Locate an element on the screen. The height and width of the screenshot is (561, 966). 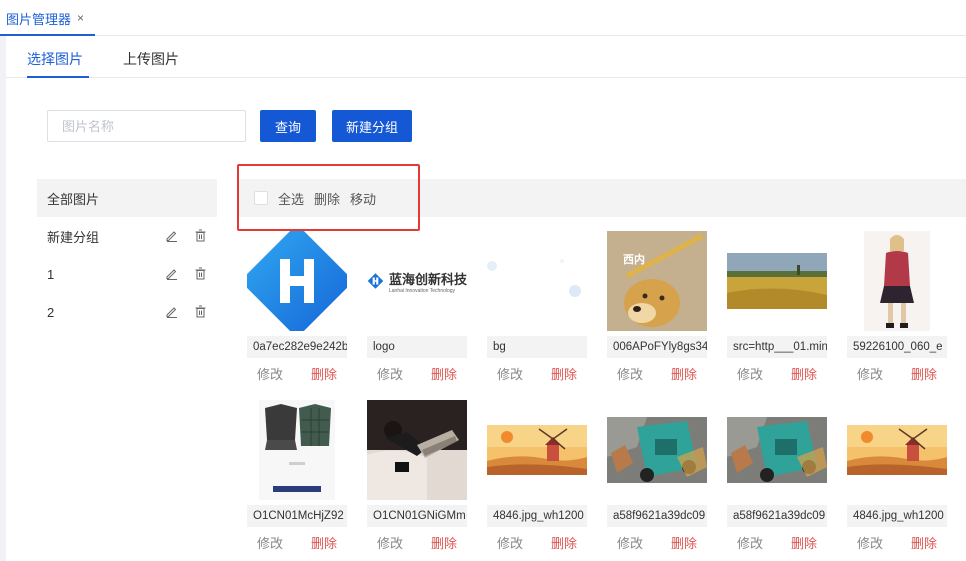
select-all-label: 全选 is located at coordinates (291, 198).